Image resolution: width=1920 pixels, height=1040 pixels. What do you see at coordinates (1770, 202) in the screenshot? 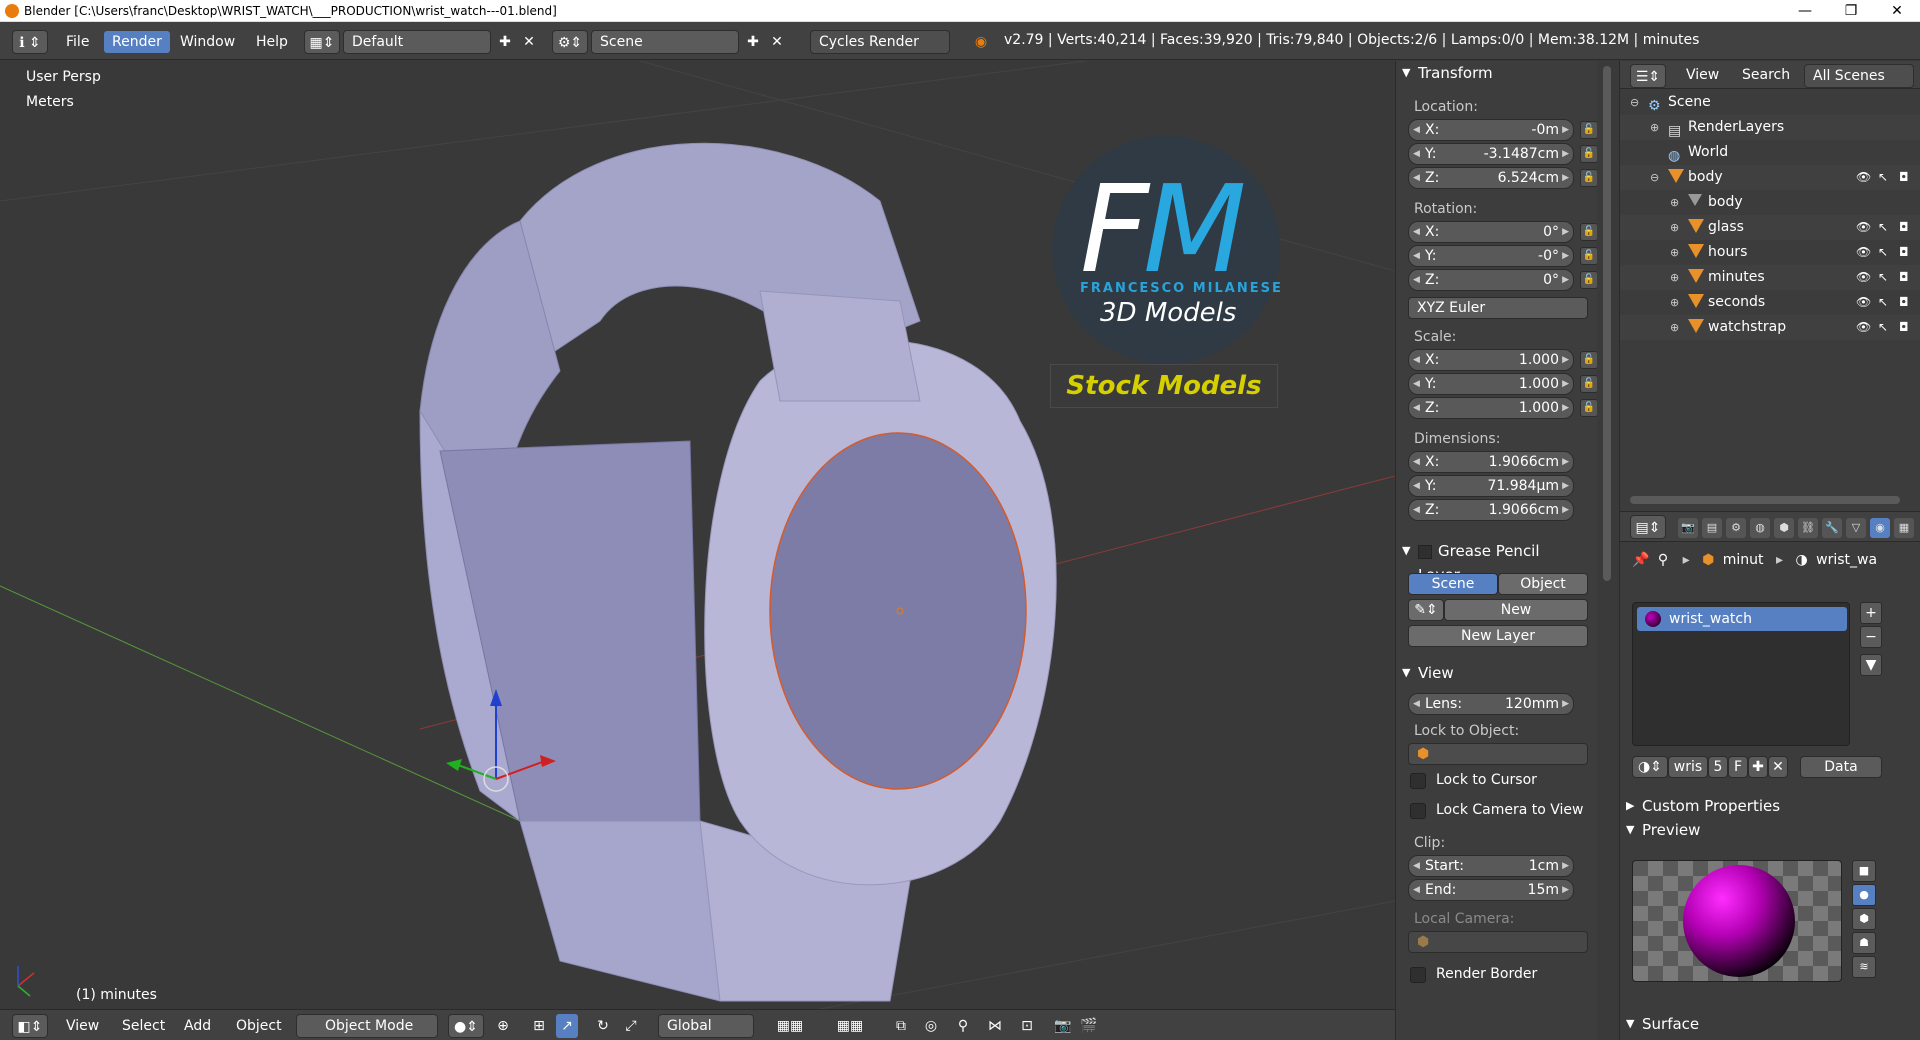
I see `outliner-item-body-mesh: ⊕ body` at bounding box center [1770, 202].